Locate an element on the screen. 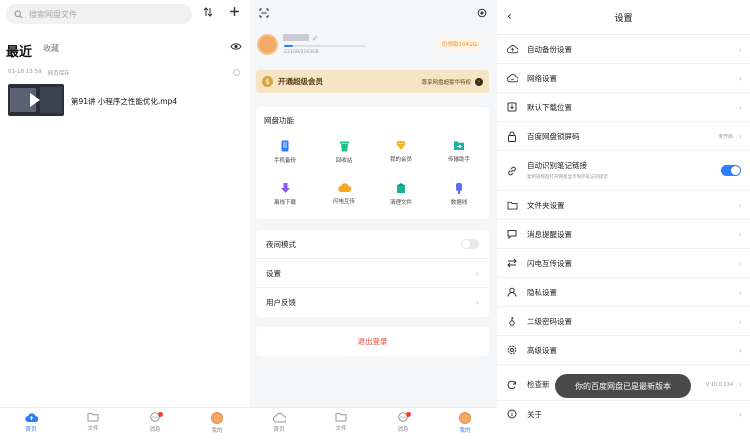 This screenshot has height=441, width=750. tab-files-label: 文件 is located at coordinates (341, 429).